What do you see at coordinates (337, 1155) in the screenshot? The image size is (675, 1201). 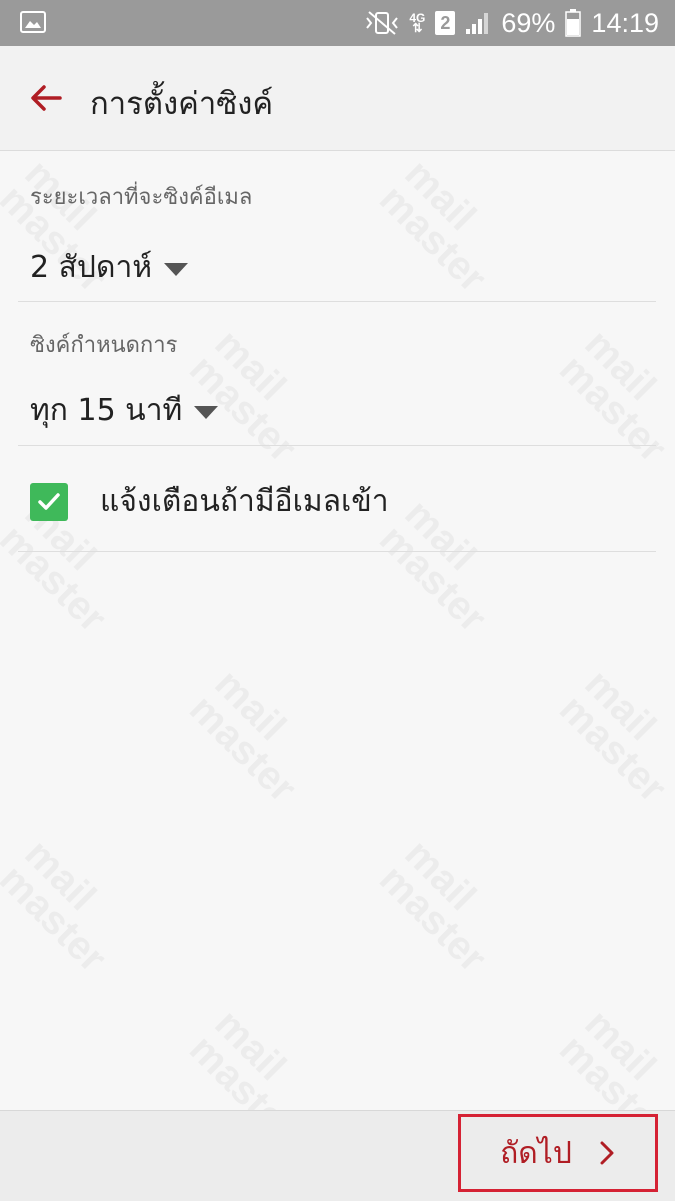 I see `bottom-bar: ถัดไป` at bounding box center [337, 1155].